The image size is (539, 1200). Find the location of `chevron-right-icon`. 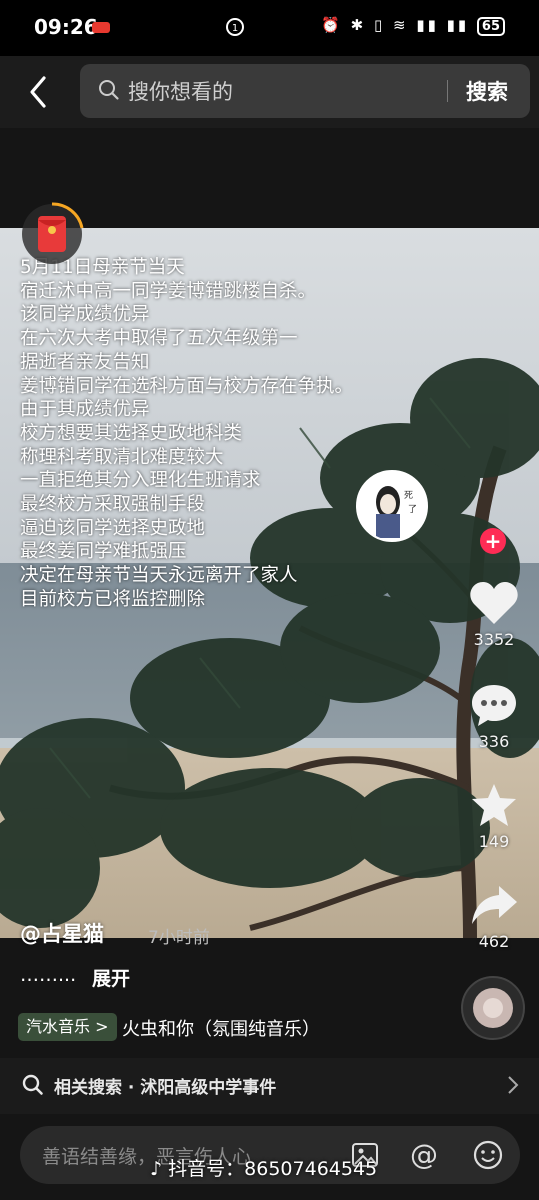

chevron-right-icon is located at coordinates (513, 1085).